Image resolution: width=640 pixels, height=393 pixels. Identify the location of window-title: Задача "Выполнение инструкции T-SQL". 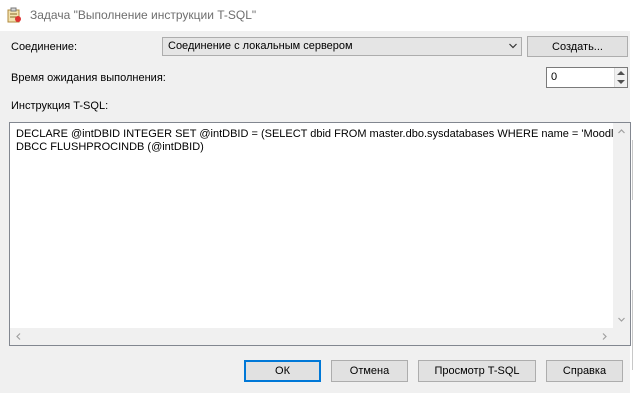
(143, 15).